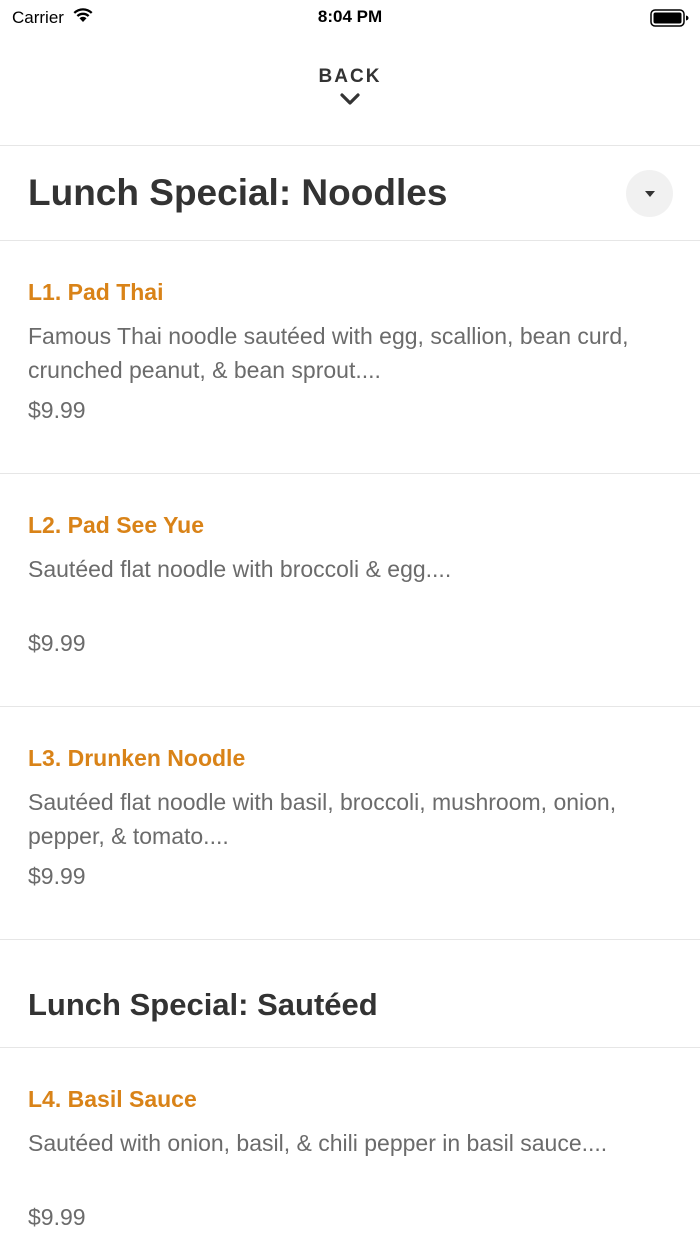  What do you see at coordinates (96, 292) in the screenshot?
I see `item-name: L1. Pad Thai` at bounding box center [96, 292].